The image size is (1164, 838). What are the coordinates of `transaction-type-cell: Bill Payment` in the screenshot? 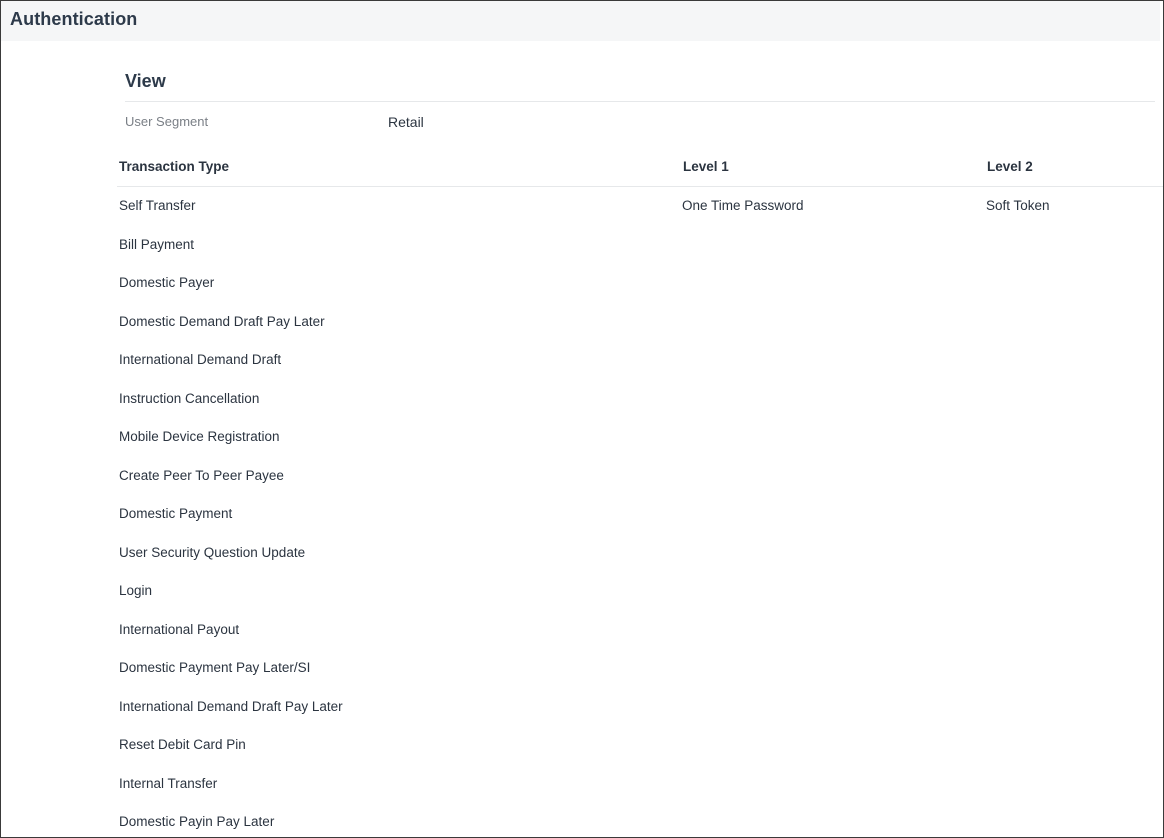 It's located at (157, 244).